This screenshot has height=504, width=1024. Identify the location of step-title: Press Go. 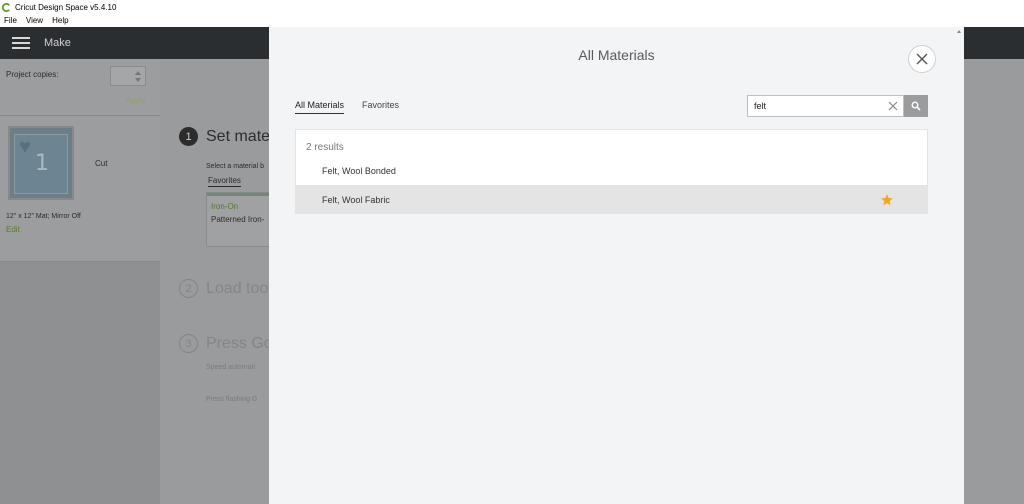
(239, 343).